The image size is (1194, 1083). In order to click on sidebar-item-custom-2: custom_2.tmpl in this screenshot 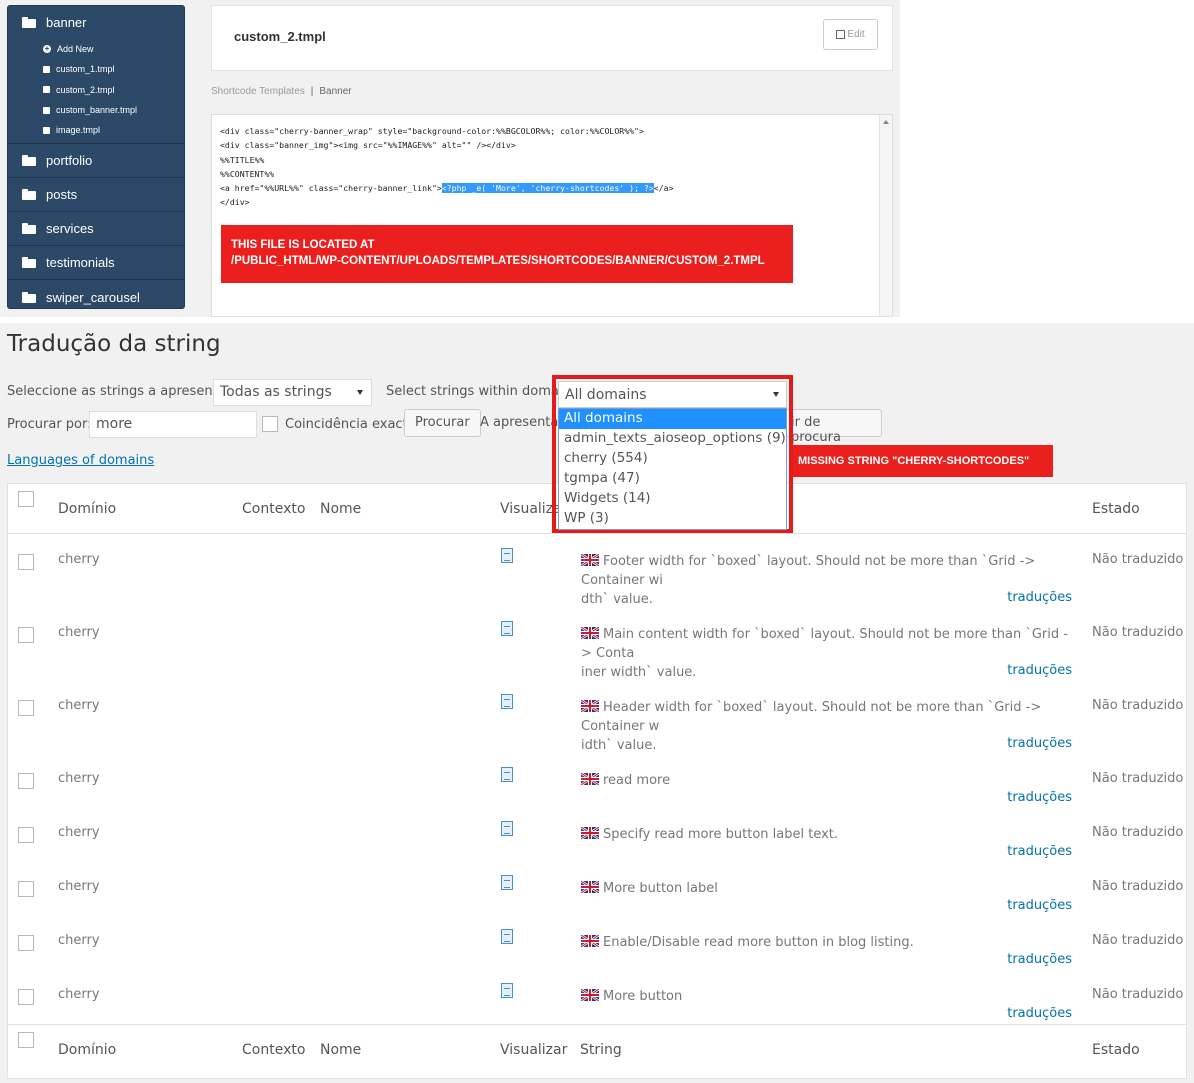, I will do `click(96, 90)`.